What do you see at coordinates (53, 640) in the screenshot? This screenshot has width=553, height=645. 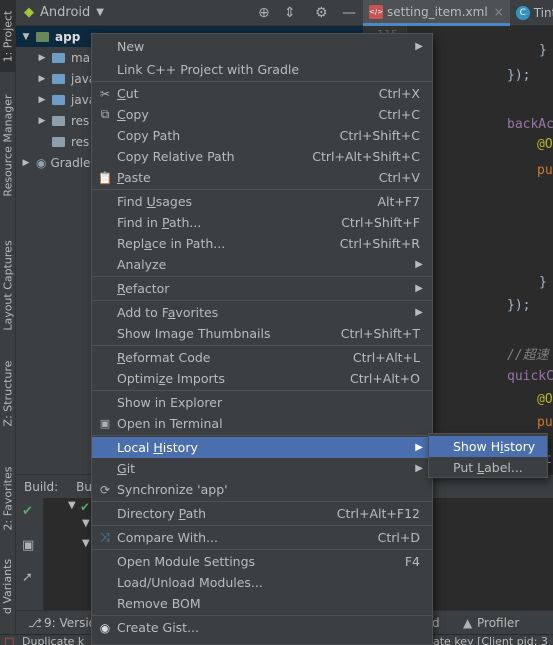 I see `status-message: Duplicate k` at bounding box center [53, 640].